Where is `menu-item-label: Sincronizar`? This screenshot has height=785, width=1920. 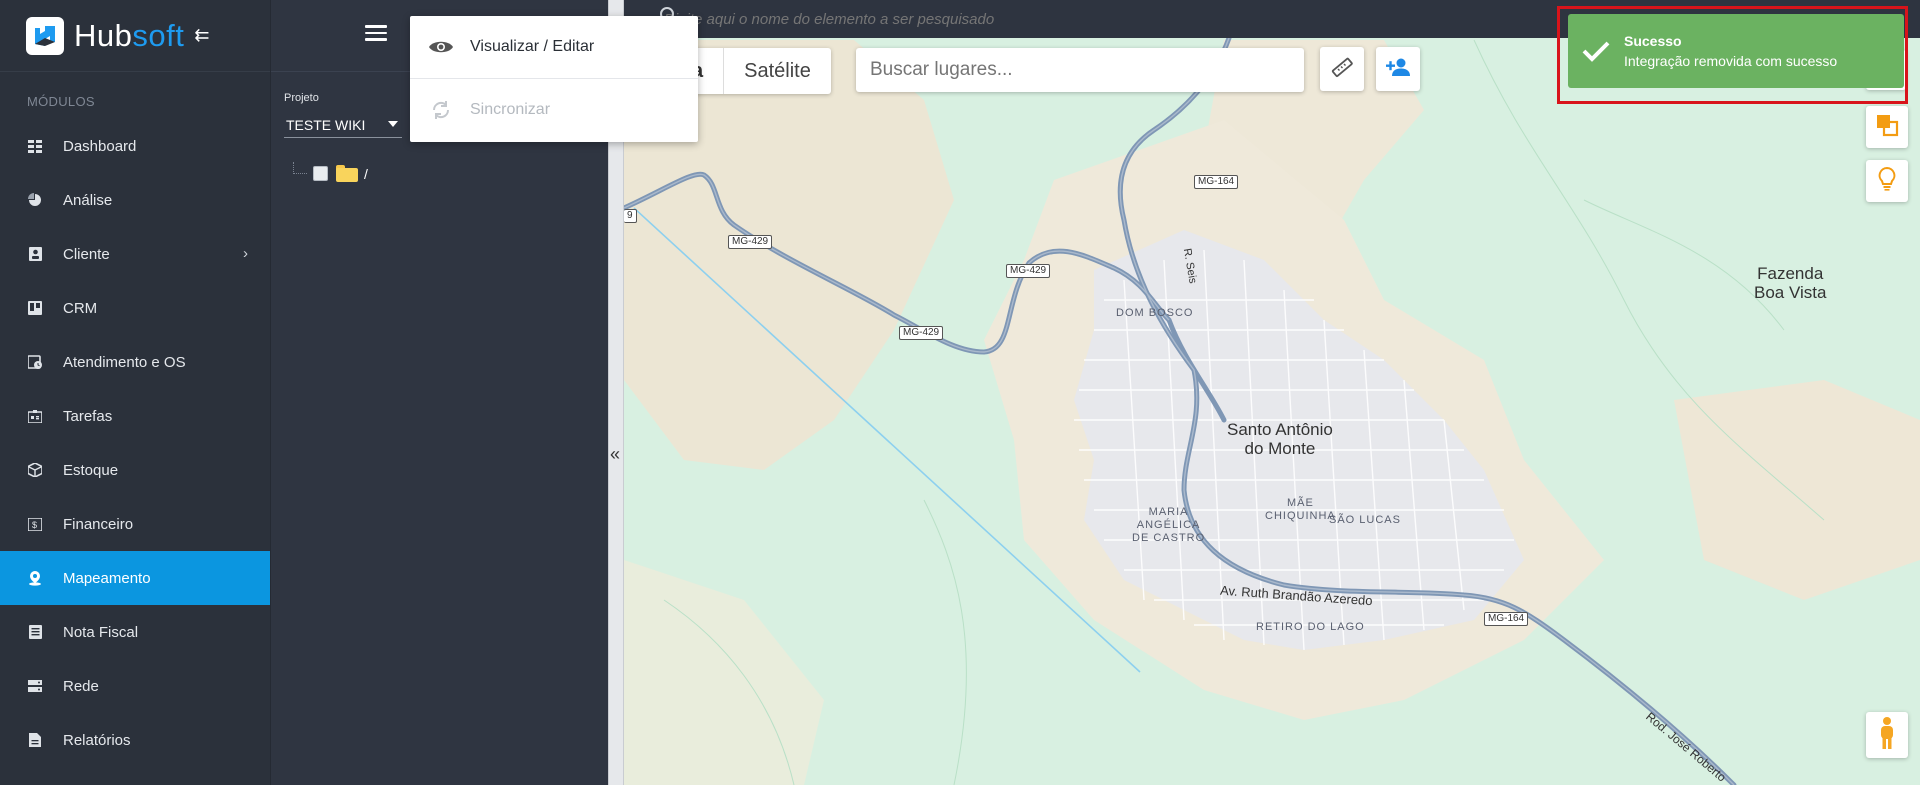 menu-item-label: Sincronizar is located at coordinates (510, 109).